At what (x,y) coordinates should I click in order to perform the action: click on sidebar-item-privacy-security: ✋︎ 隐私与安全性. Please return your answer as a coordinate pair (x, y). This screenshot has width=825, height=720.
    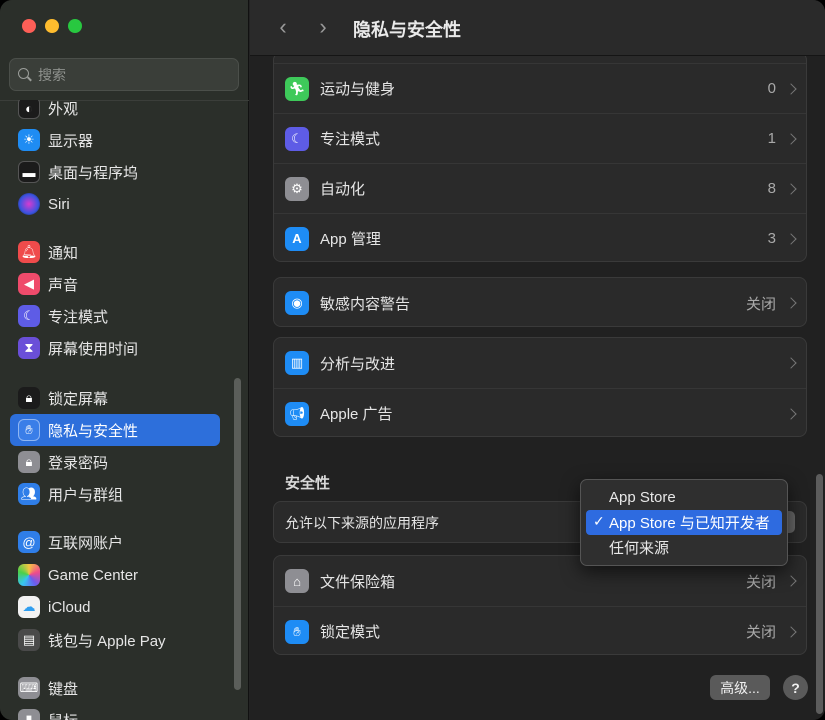
    Looking at the image, I should click on (115, 430).